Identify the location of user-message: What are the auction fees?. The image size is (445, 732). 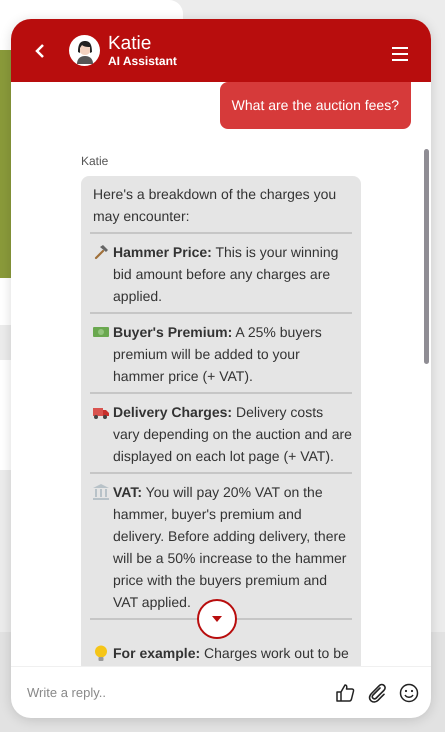
(315, 105).